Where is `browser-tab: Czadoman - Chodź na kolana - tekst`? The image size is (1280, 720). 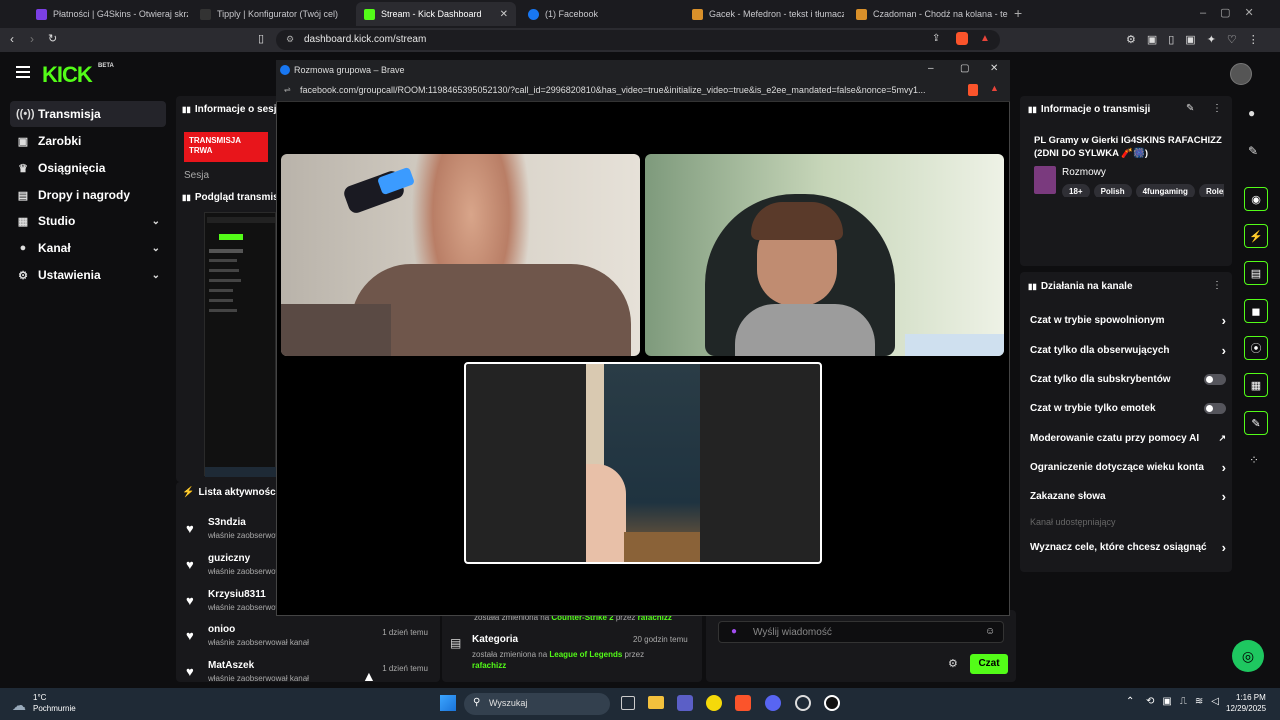 browser-tab: Czadoman - Chodź na kolana - tekst is located at coordinates (928, 14).